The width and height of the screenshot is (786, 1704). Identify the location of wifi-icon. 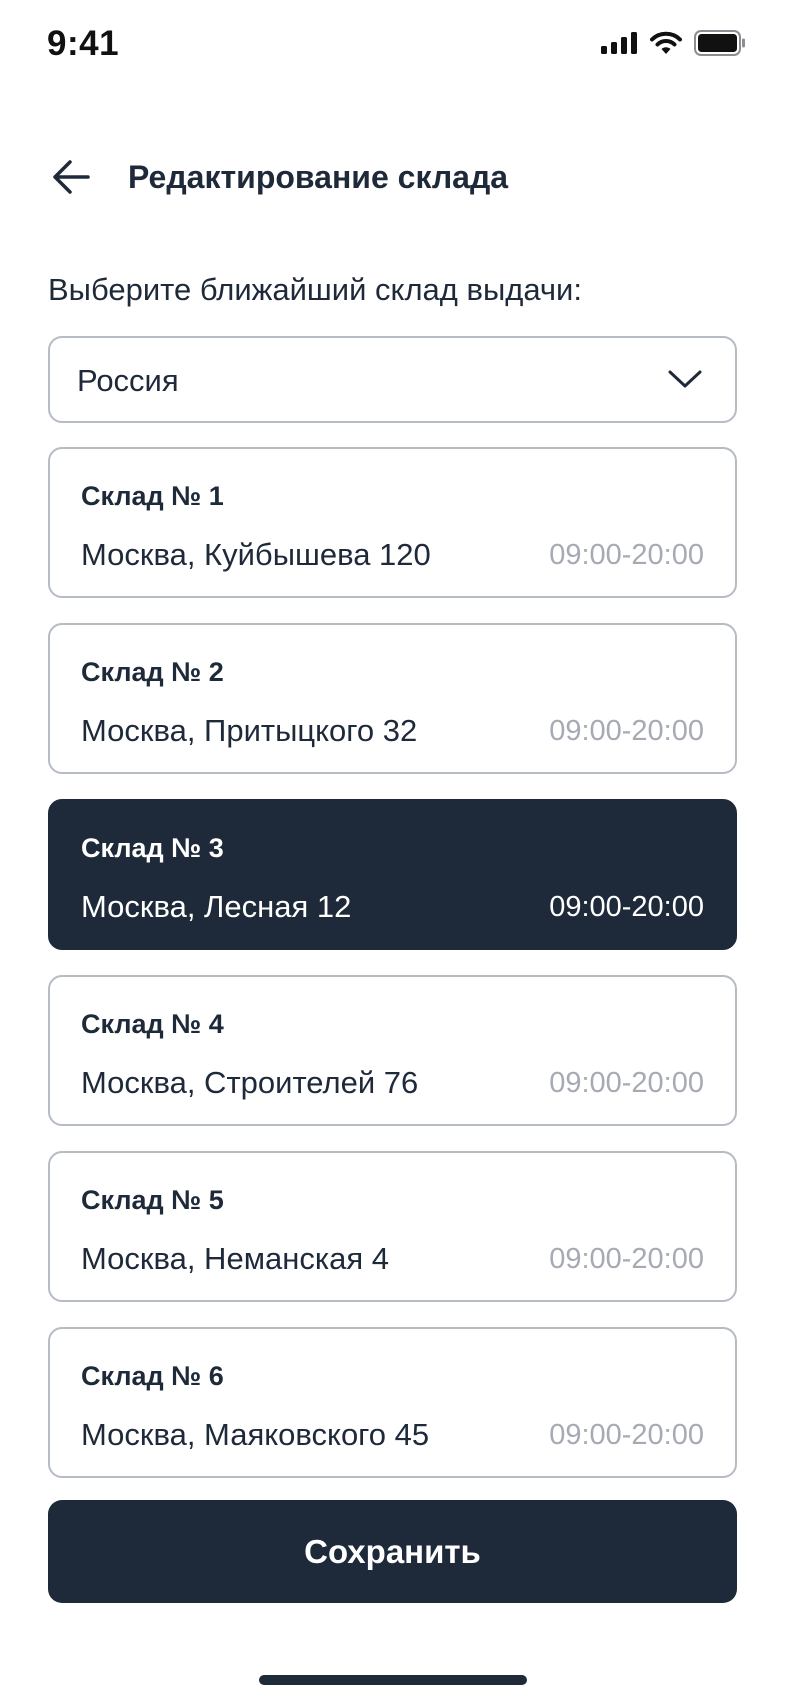
(666, 45).